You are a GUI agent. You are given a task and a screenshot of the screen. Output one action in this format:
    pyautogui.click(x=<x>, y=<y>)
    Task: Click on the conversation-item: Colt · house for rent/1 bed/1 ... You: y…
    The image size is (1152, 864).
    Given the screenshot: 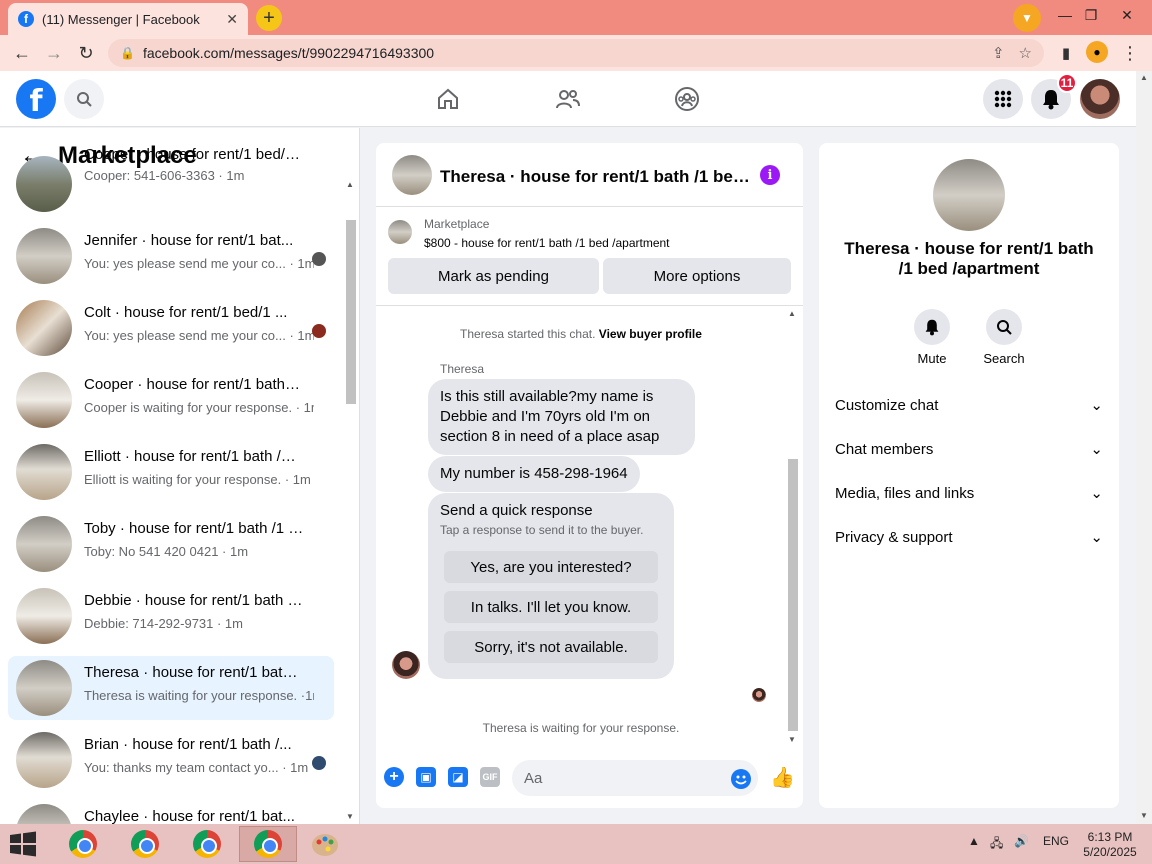 What is the action you would take?
    pyautogui.click(x=171, y=328)
    